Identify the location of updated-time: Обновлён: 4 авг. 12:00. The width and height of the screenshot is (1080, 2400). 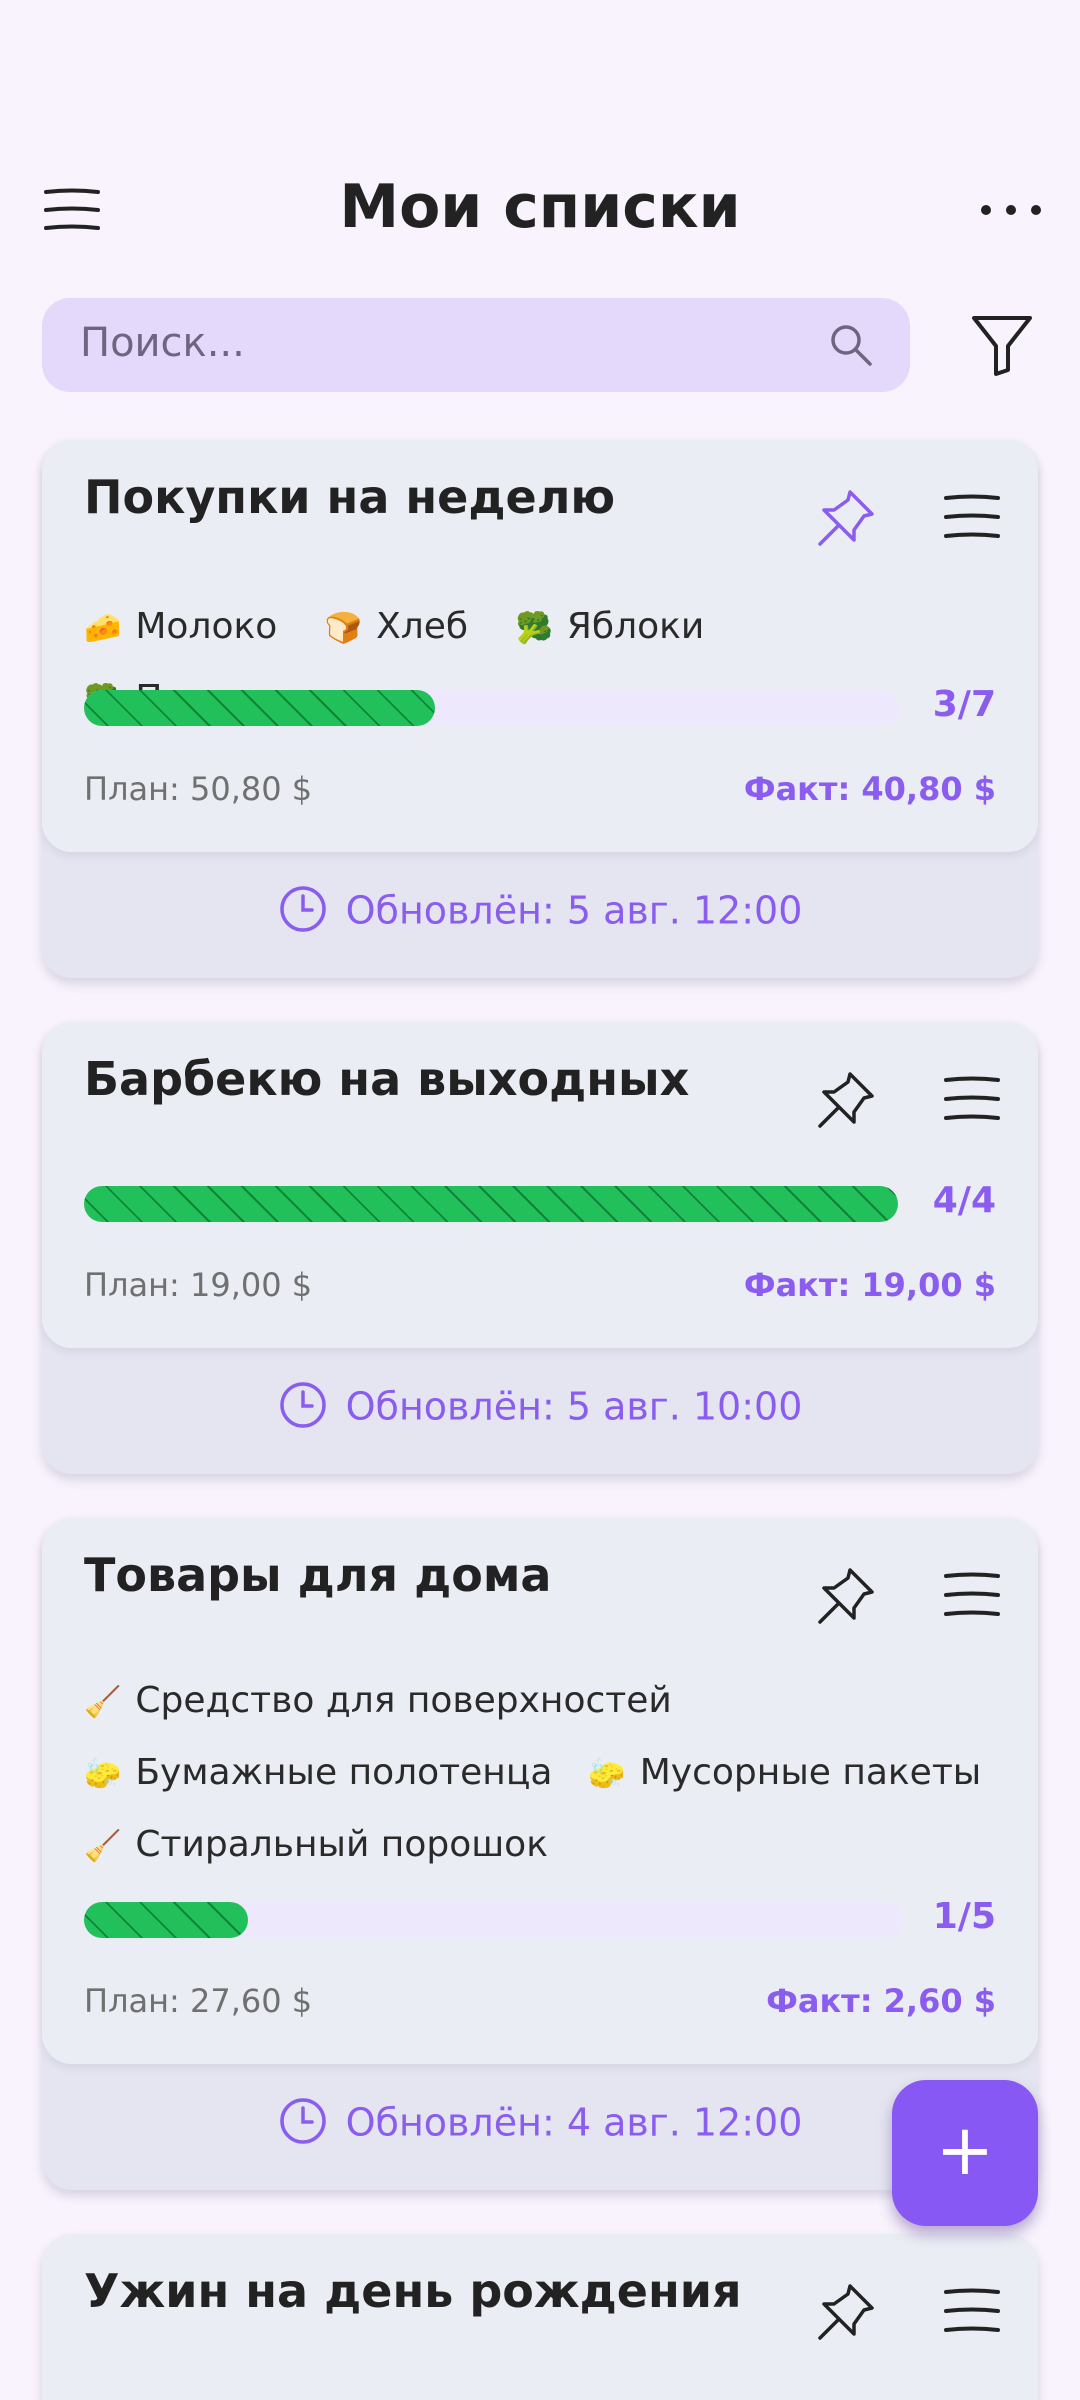
(540, 2124).